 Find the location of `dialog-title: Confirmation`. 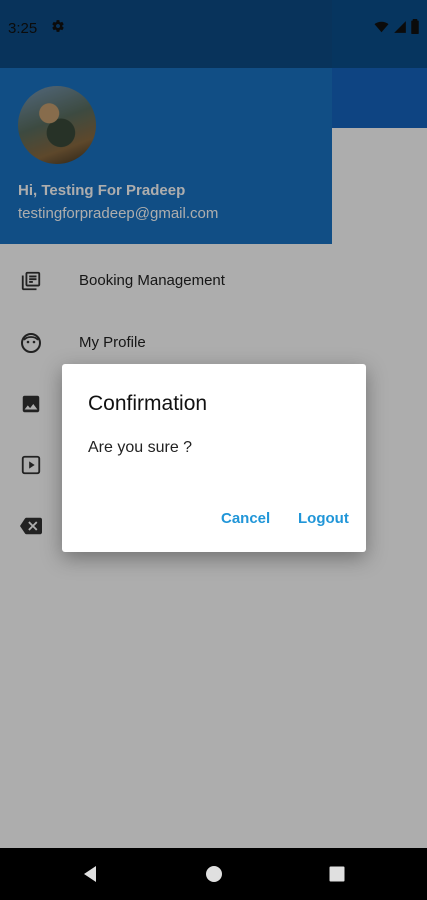

dialog-title: Confirmation is located at coordinates (148, 403).